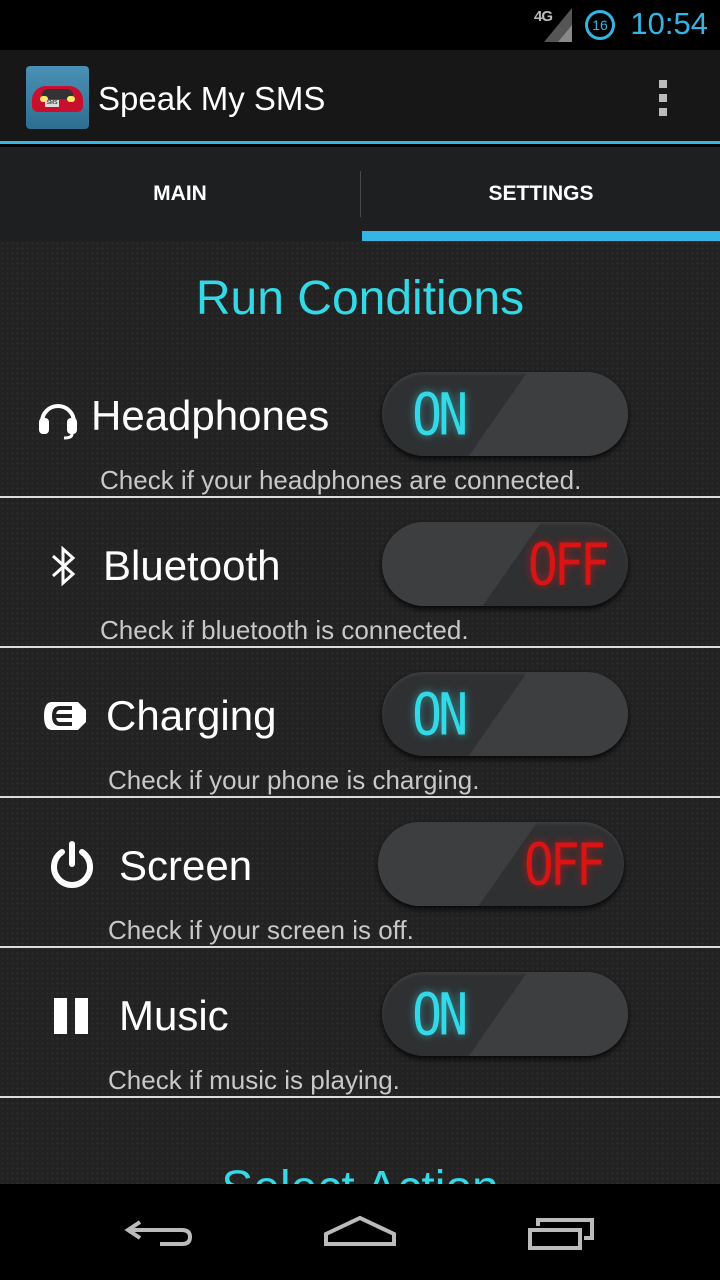 The width and height of the screenshot is (720, 1280). I want to click on headphones-icon, so click(58, 422).